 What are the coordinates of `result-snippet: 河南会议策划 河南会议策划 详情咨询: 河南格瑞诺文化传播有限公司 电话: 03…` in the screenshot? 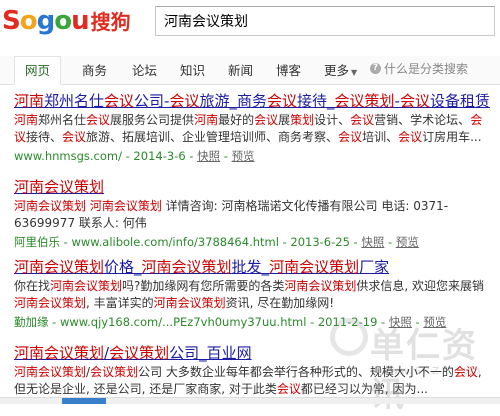 It's located at (231, 214).